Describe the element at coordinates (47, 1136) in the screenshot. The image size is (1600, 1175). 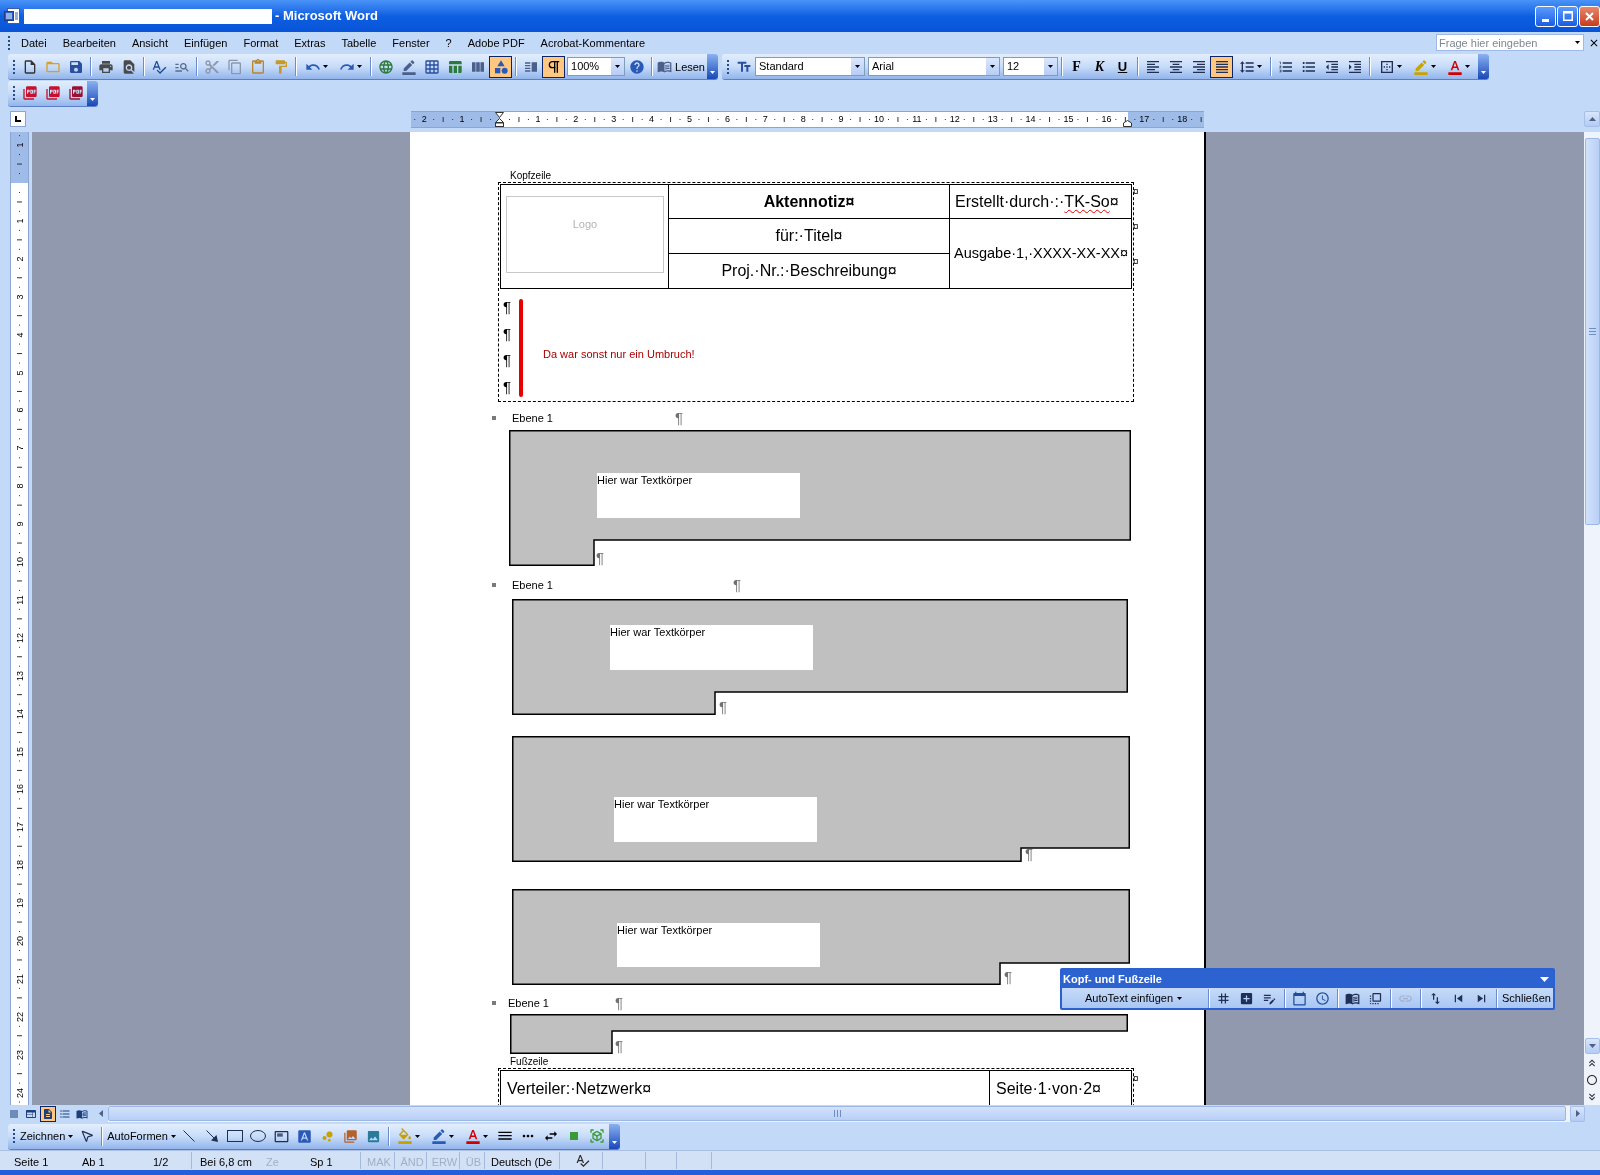
I see `draw-menu-button: Zeichnen` at that location.